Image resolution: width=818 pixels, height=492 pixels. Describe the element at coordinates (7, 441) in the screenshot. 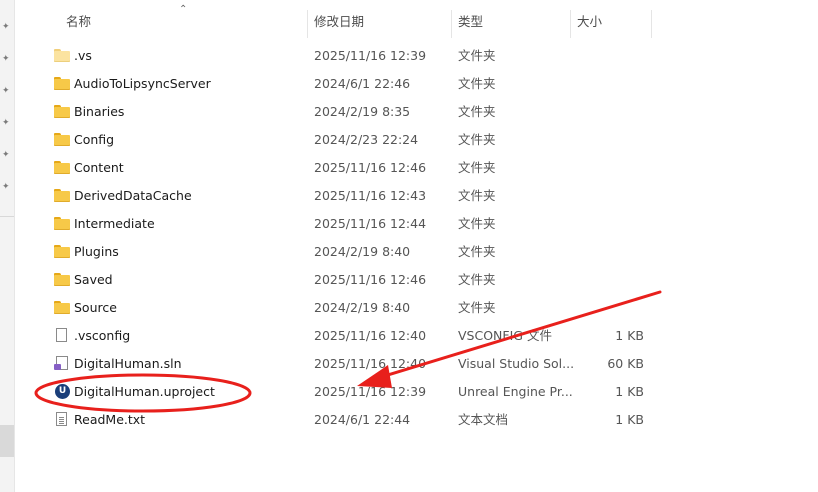

I see `nav-scrollbar` at that location.